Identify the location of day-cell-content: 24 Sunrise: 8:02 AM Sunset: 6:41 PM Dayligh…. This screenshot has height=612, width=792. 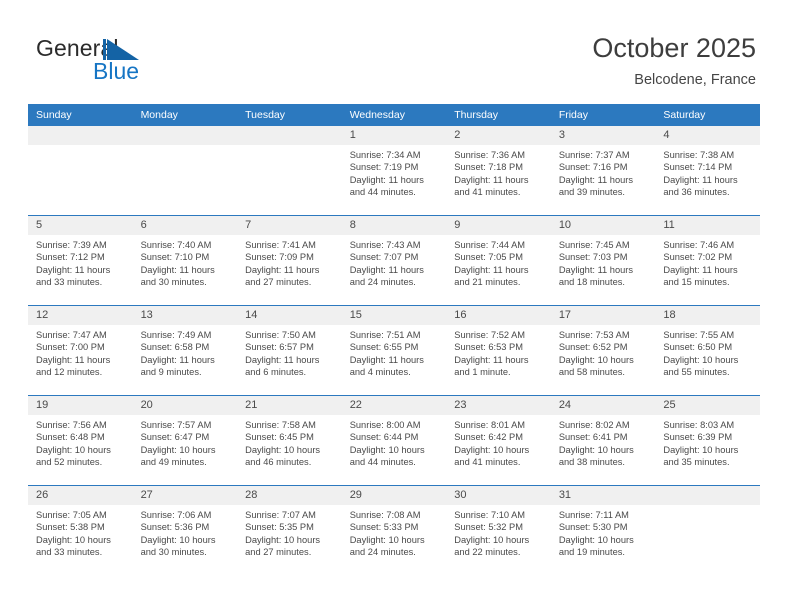
(603, 440).